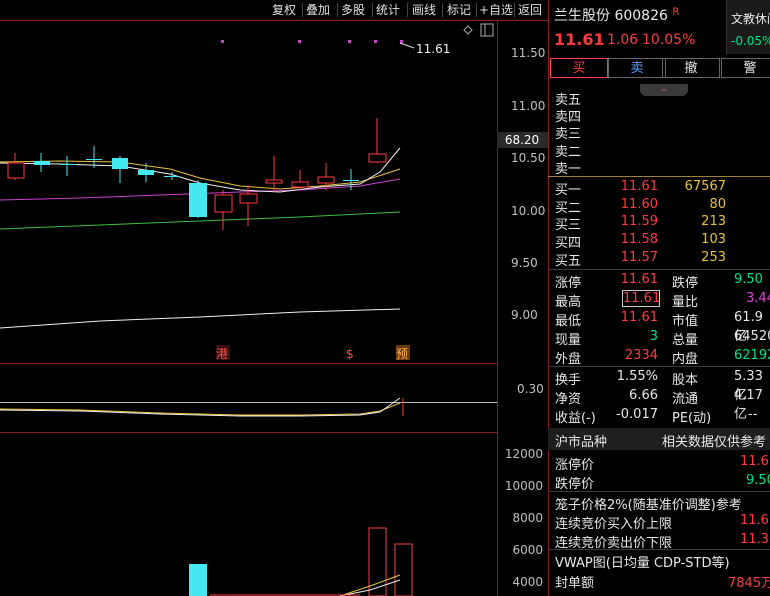 Image resolution: width=770 pixels, height=596 pixels. I want to click on volume-axis-tick: 8000, so click(527, 518).